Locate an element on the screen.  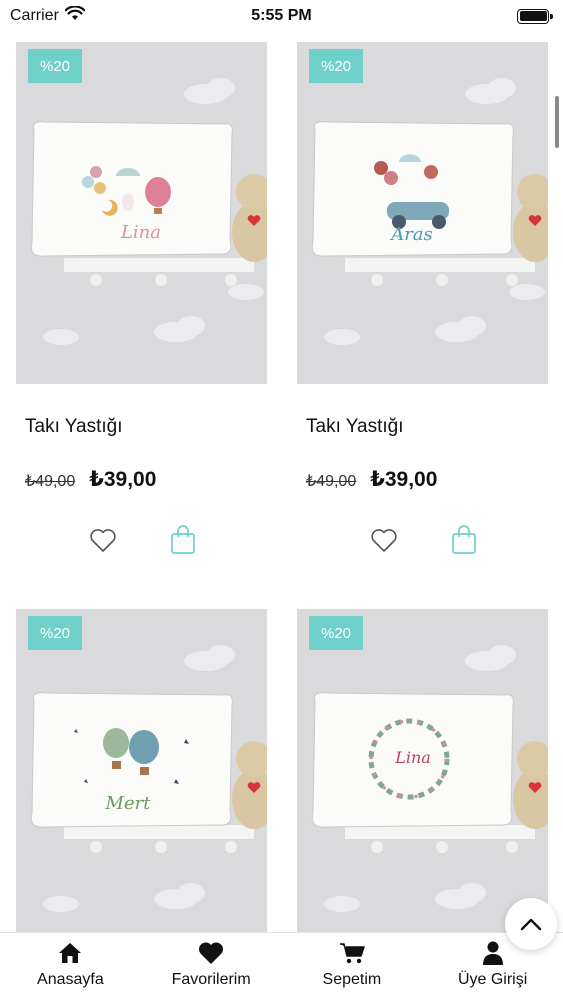
product-card: Mert %20 is located at coordinates (141, 770).